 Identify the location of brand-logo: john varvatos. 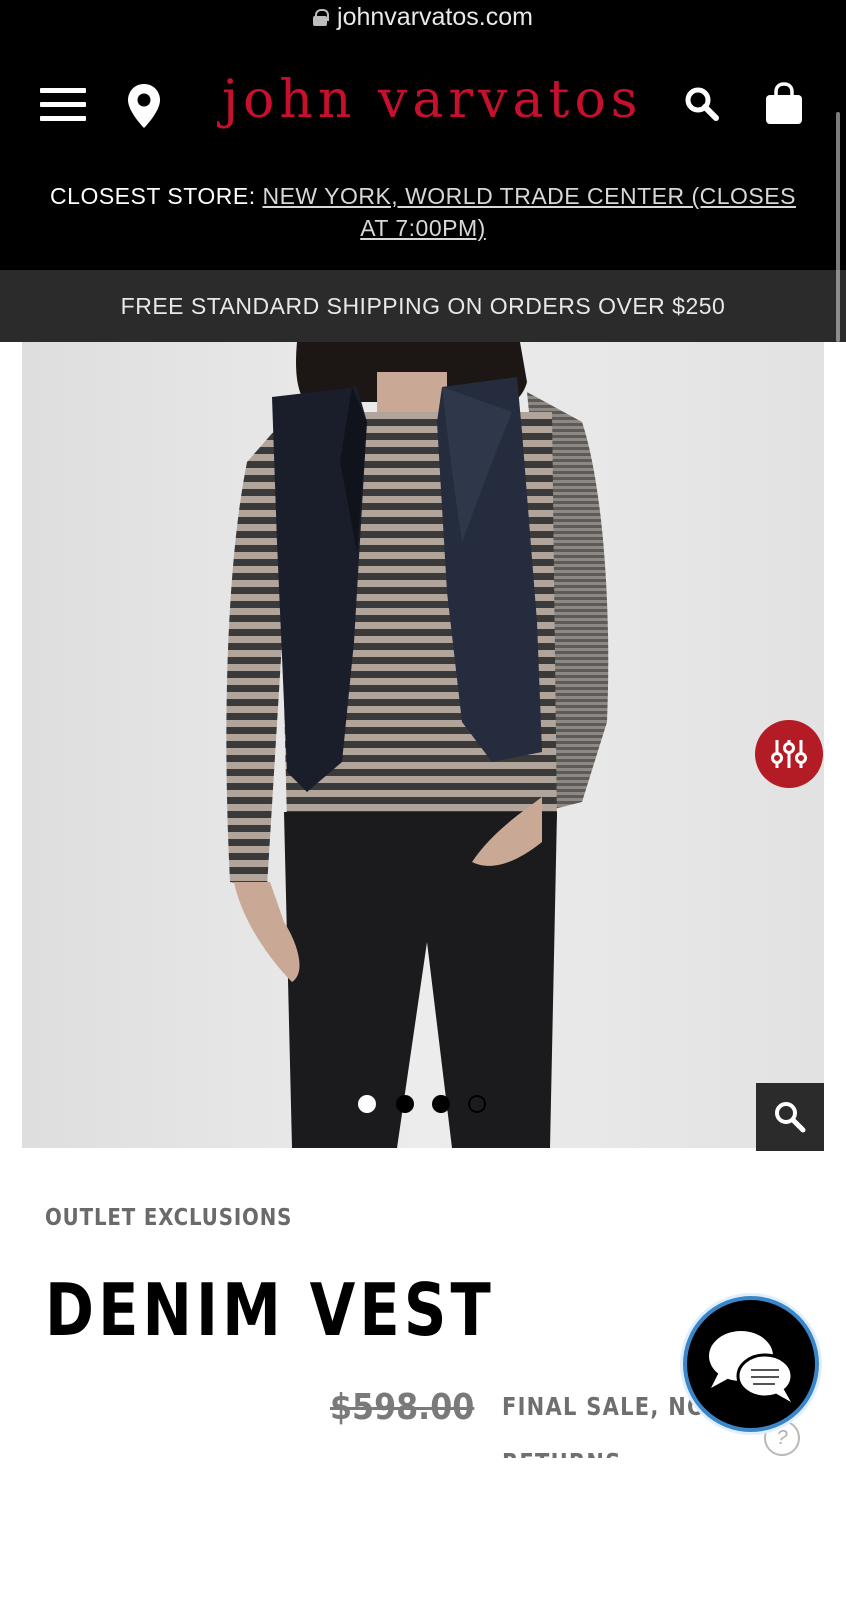
(429, 105).